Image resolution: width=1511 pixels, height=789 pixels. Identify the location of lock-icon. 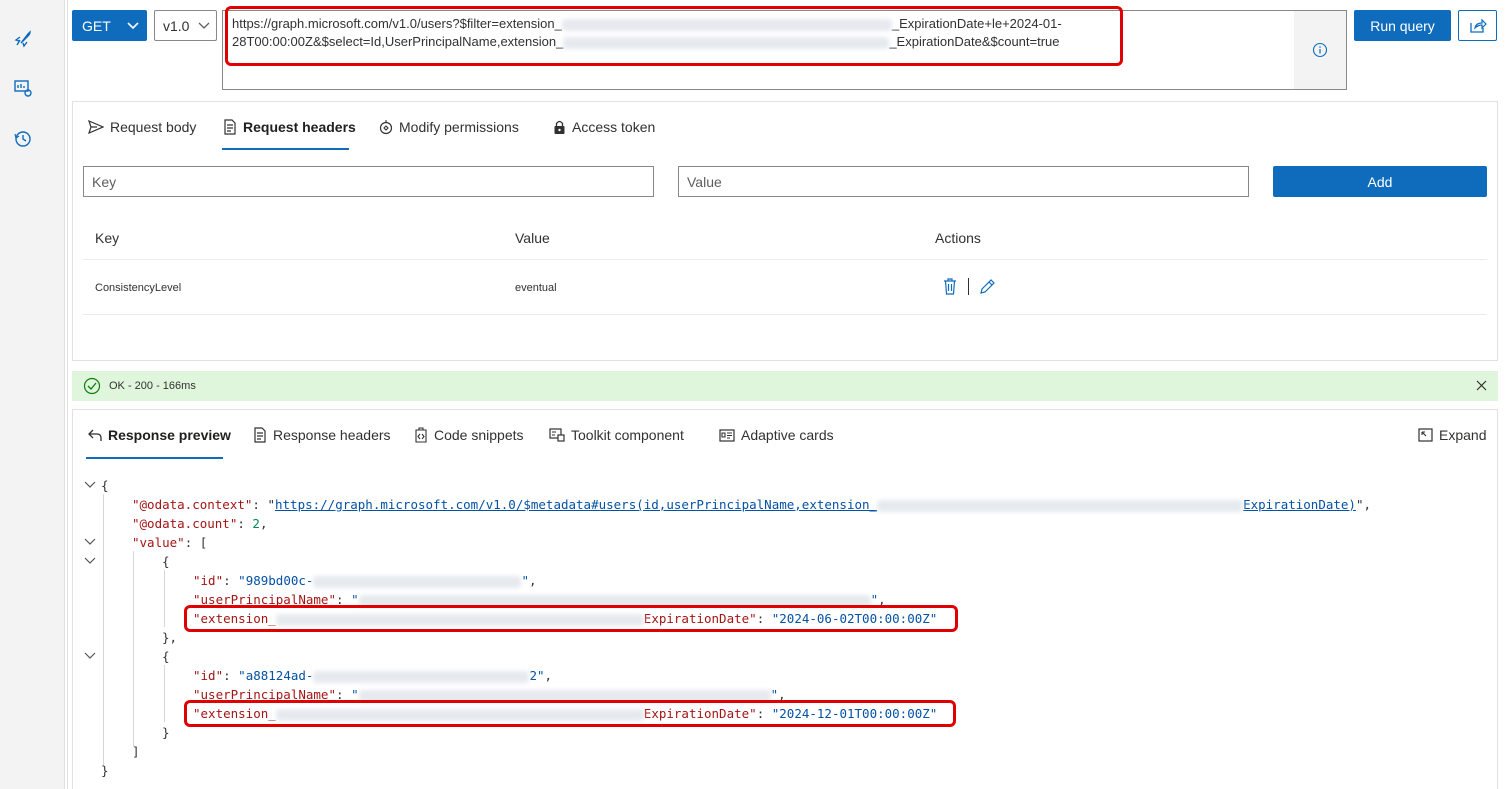
(559, 127).